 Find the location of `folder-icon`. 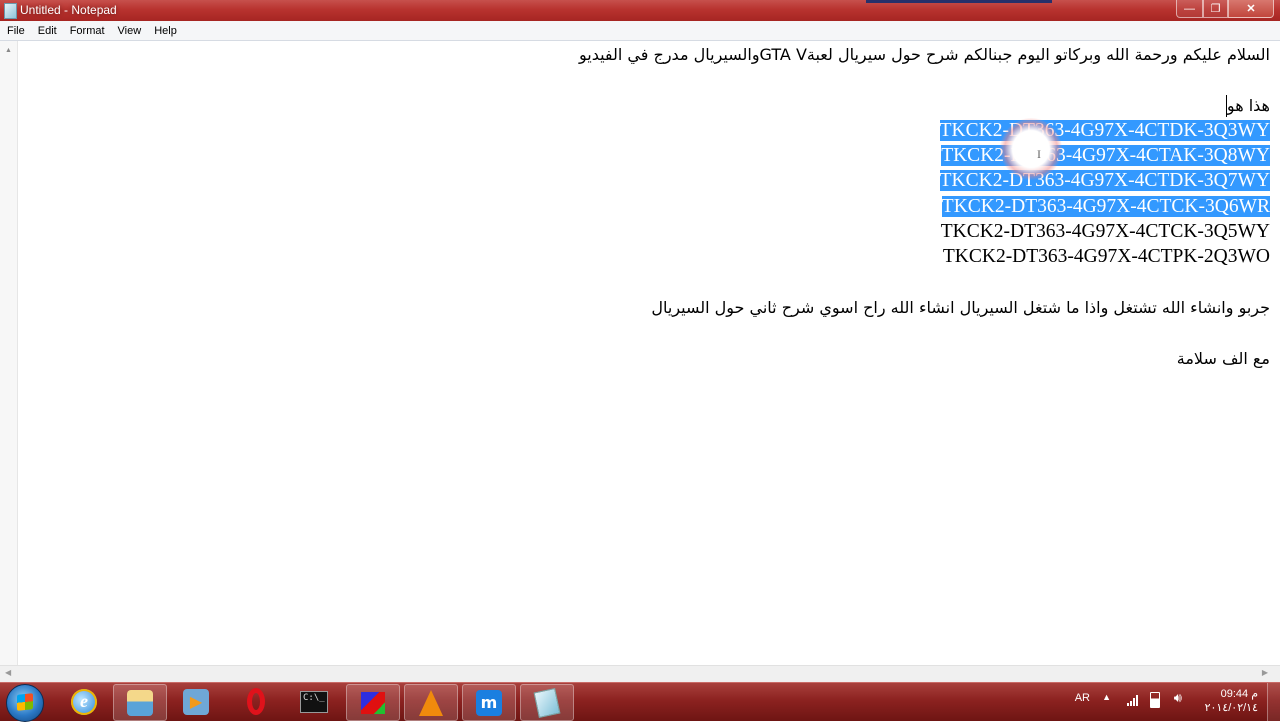

folder-icon is located at coordinates (140, 702).